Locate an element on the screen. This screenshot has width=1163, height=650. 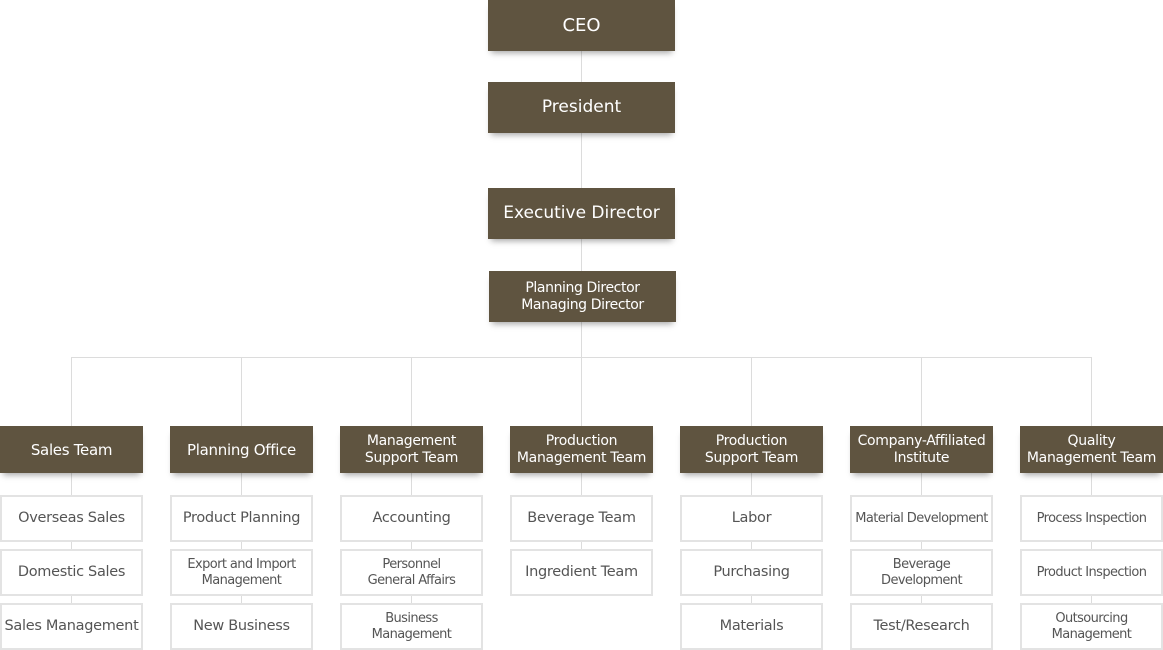
team-box: Beverage Team is located at coordinates (581, 518).